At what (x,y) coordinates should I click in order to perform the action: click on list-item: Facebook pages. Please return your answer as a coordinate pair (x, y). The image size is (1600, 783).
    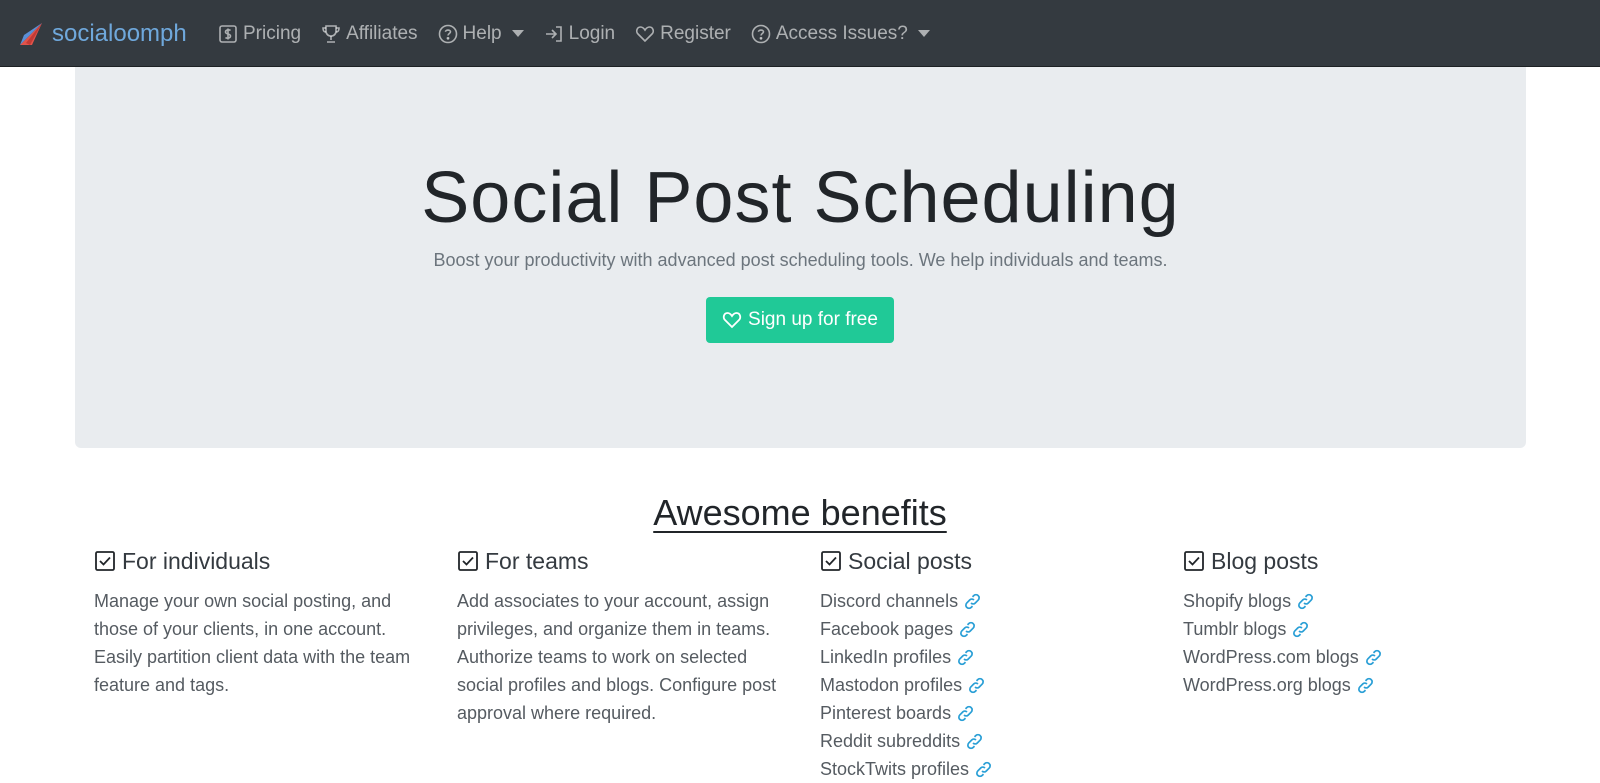
    Looking at the image, I should click on (985, 629).